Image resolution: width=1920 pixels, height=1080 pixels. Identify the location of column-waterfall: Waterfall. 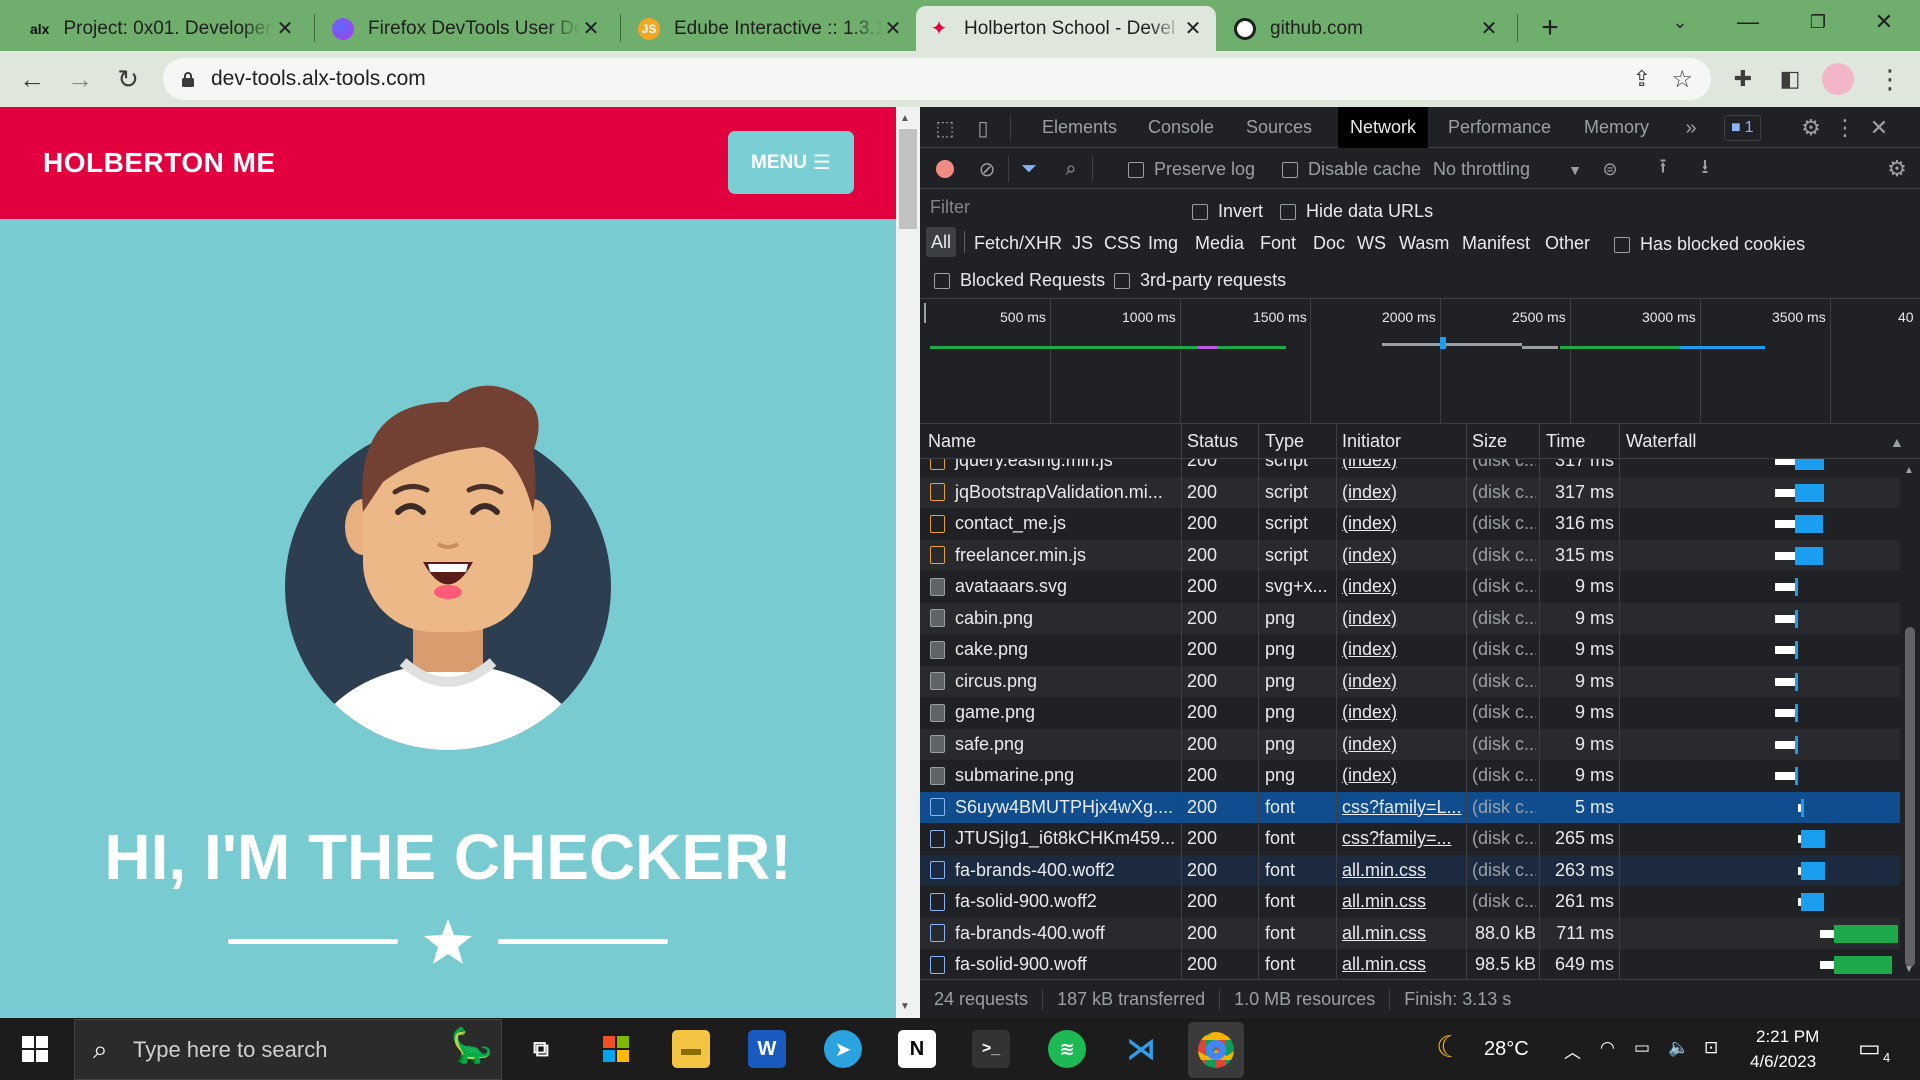
(1661, 441).